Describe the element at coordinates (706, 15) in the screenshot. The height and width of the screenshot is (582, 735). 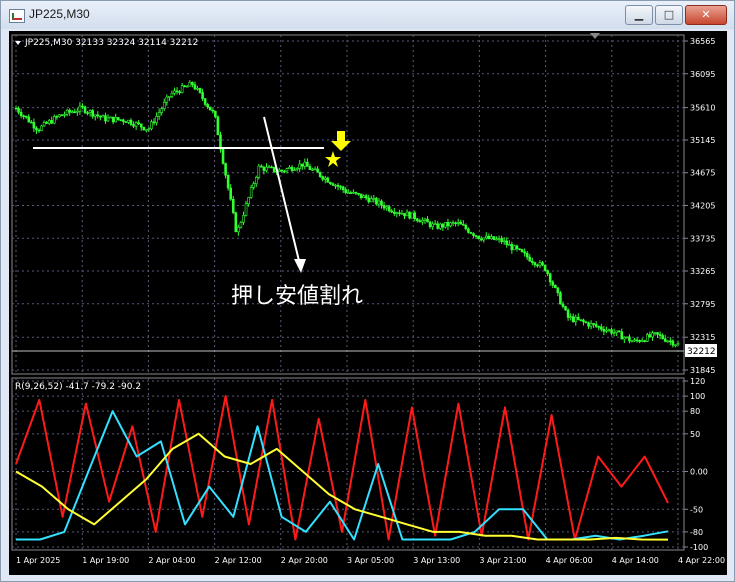
I see `close-button: ✕` at that location.